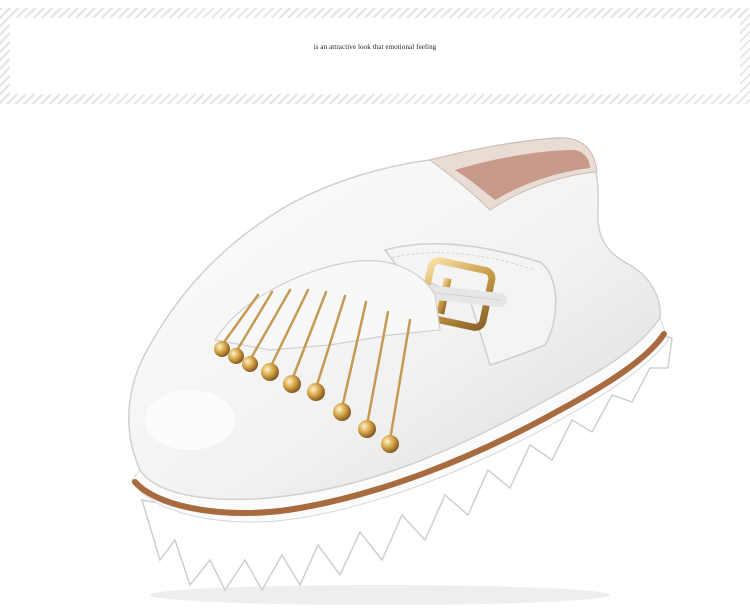  What do you see at coordinates (190, 420) in the screenshot?
I see `toe-highlight` at bounding box center [190, 420].